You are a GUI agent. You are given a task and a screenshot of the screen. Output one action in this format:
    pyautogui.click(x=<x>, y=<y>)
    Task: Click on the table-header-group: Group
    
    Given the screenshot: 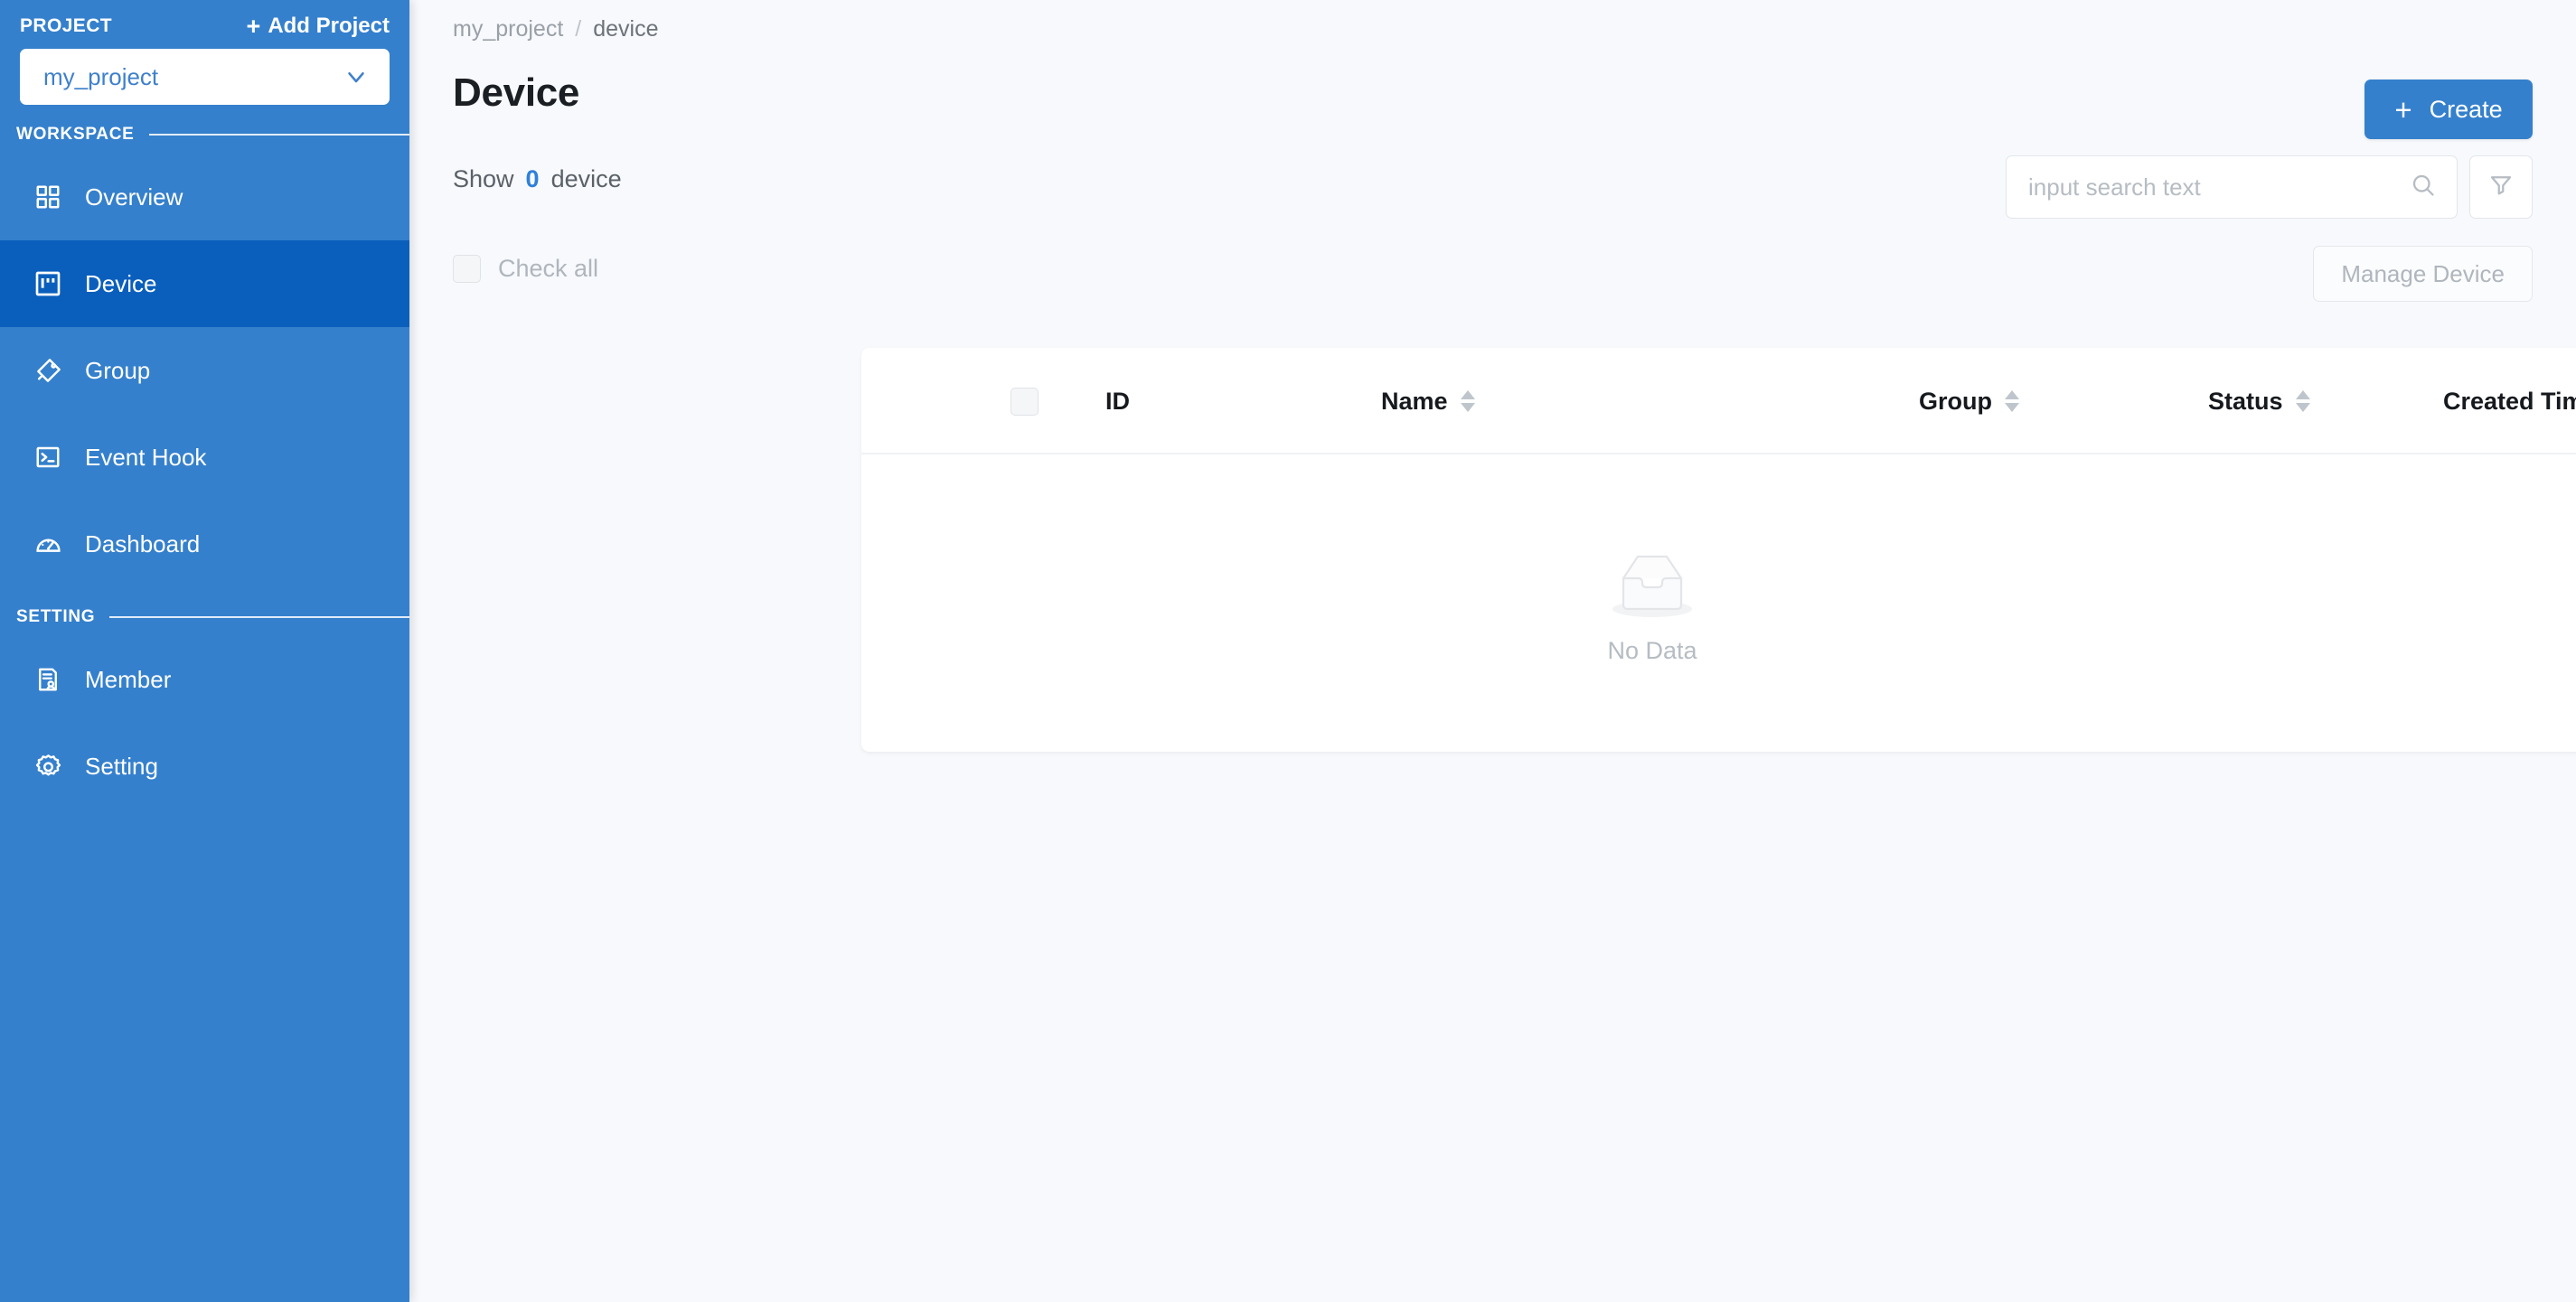 What is the action you would take?
    pyautogui.click(x=1969, y=401)
    